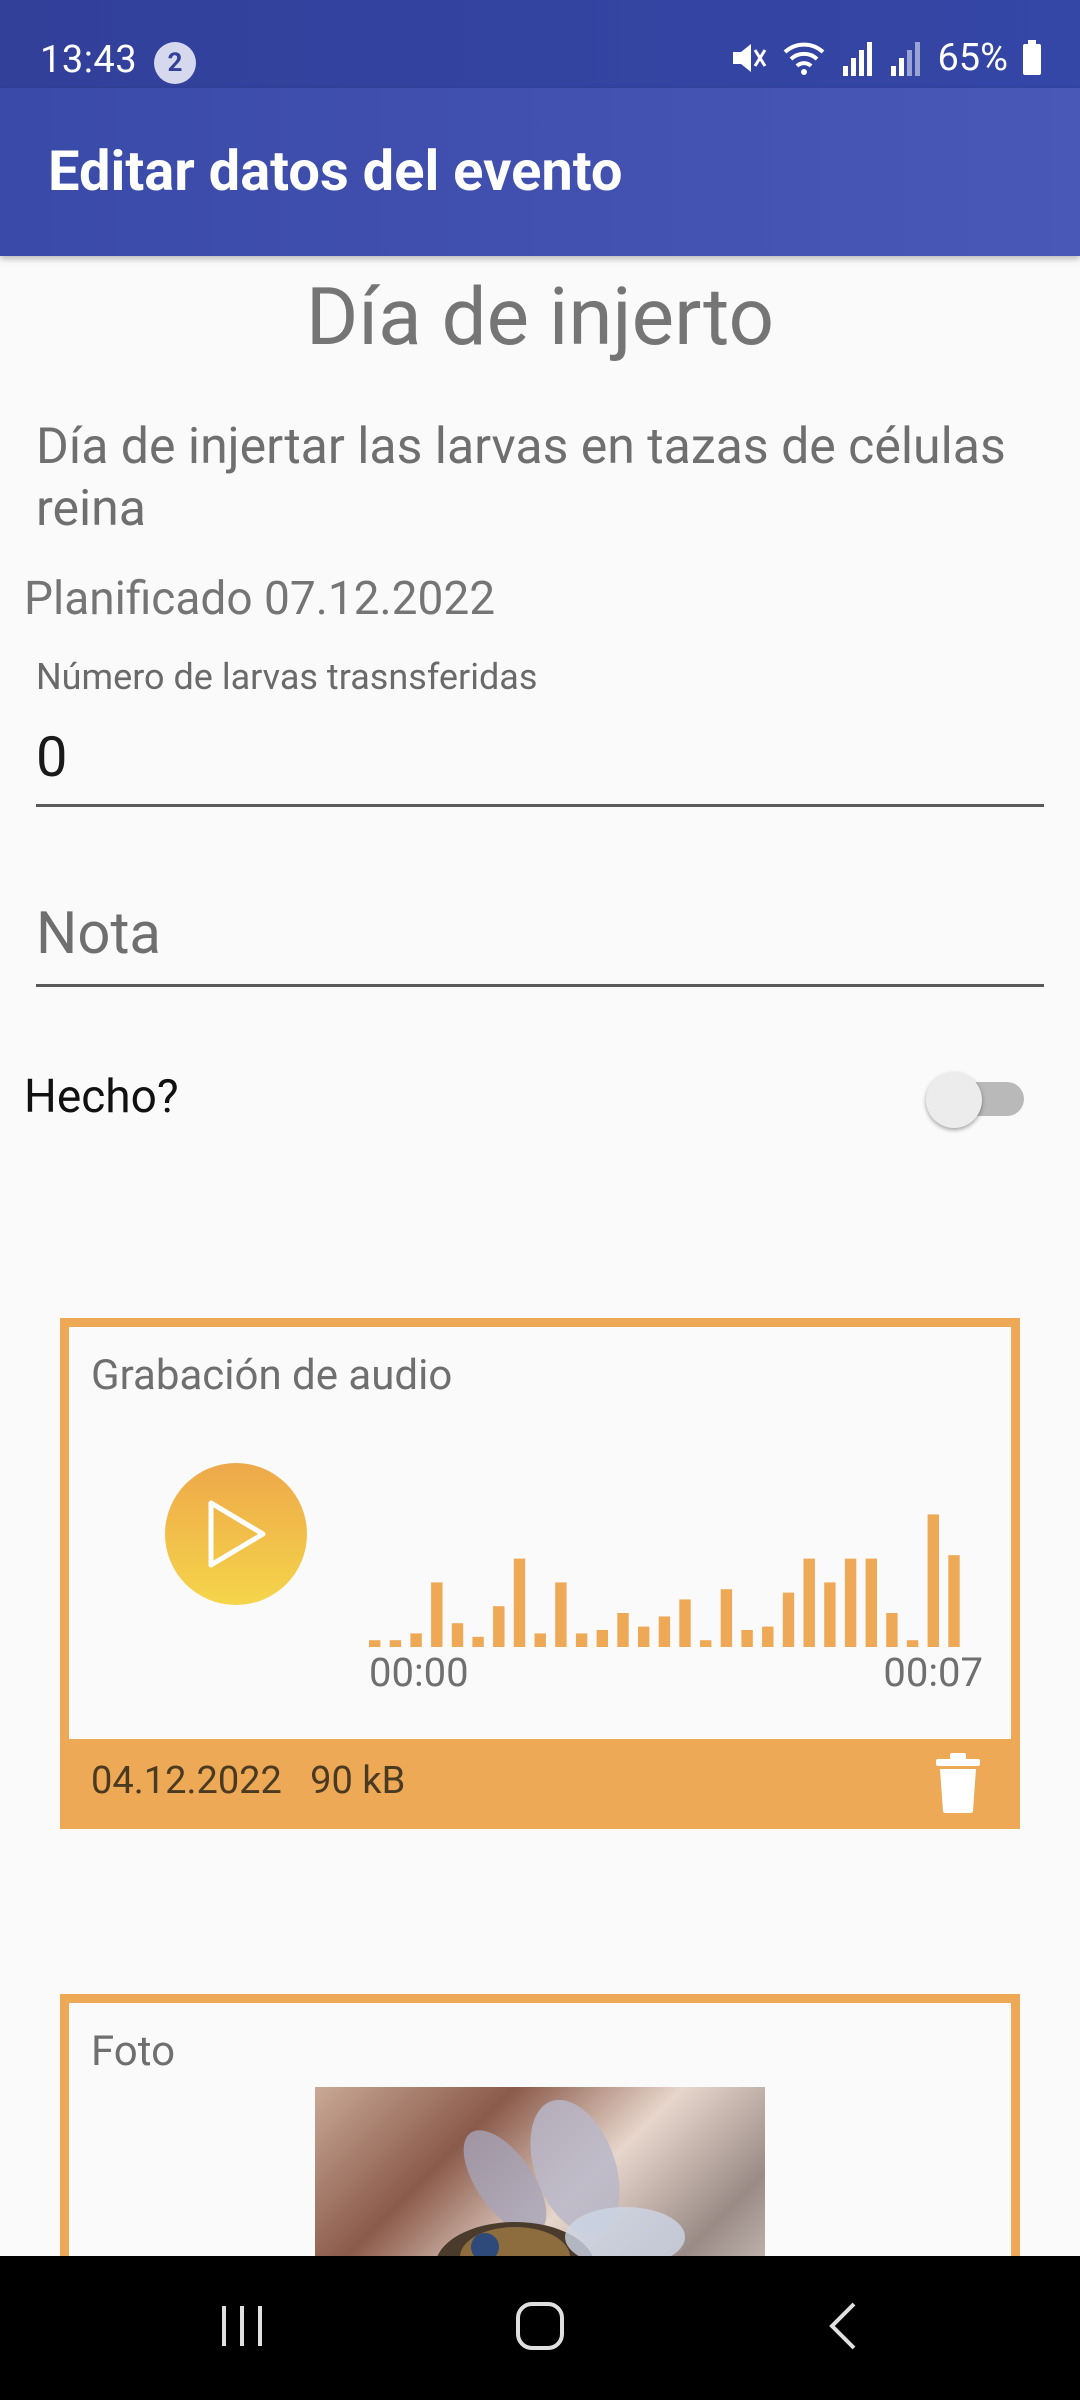 The width and height of the screenshot is (1080, 2400). I want to click on audio-size: 90 kB, so click(358, 1781).